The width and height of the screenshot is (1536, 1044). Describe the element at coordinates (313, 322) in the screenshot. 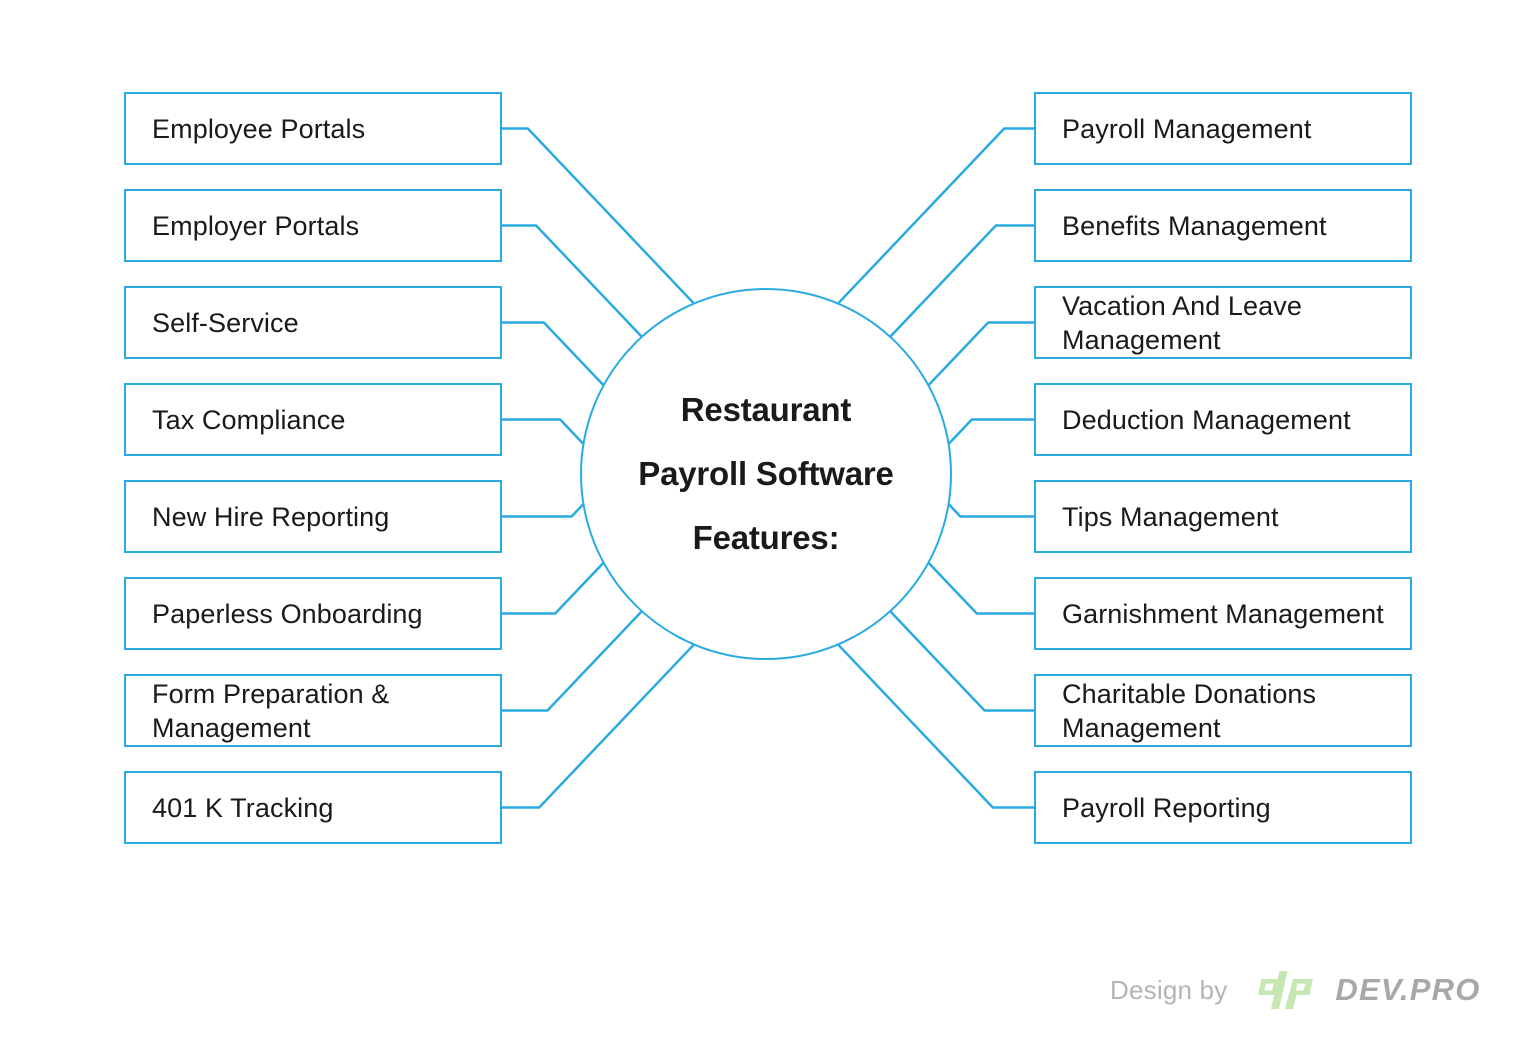

I see `feature-box: Self-Service` at that location.